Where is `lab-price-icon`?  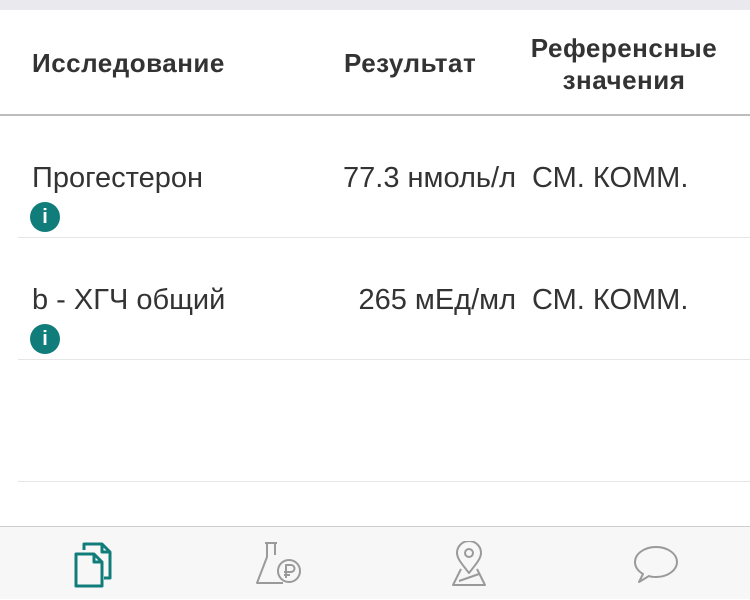 lab-price-icon is located at coordinates (278, 562).